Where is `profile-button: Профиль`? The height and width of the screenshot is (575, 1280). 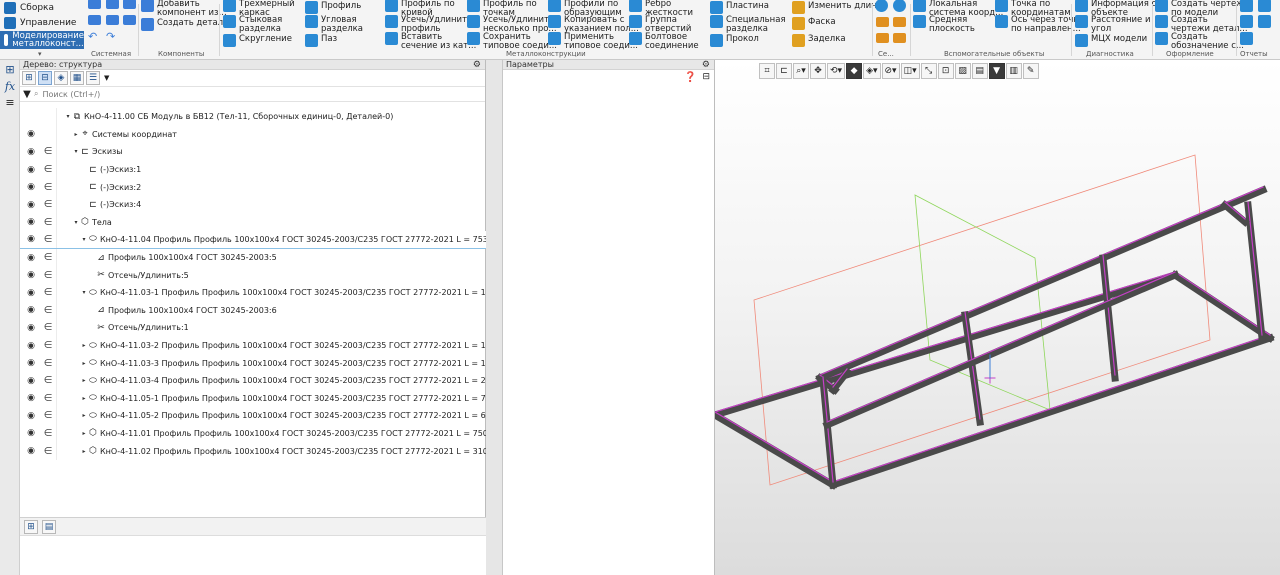
profile-button: Профиль is located at coordinates (333, 7).